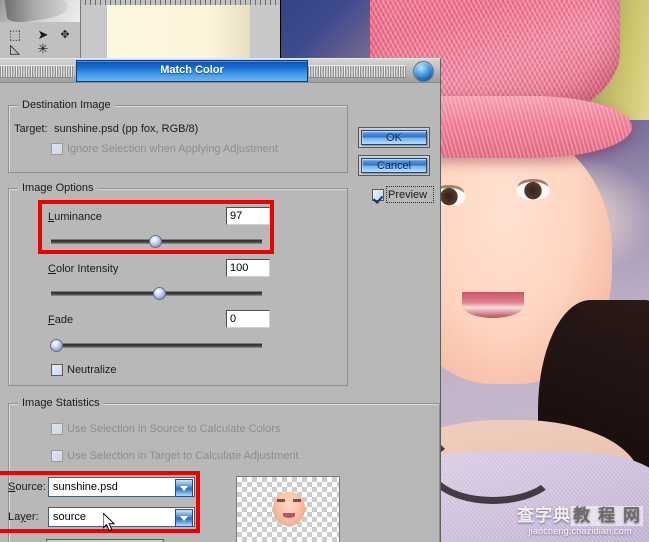 This screenshot has width=649, height=542. I want to click on ok-button: OK, so click(394, 137).